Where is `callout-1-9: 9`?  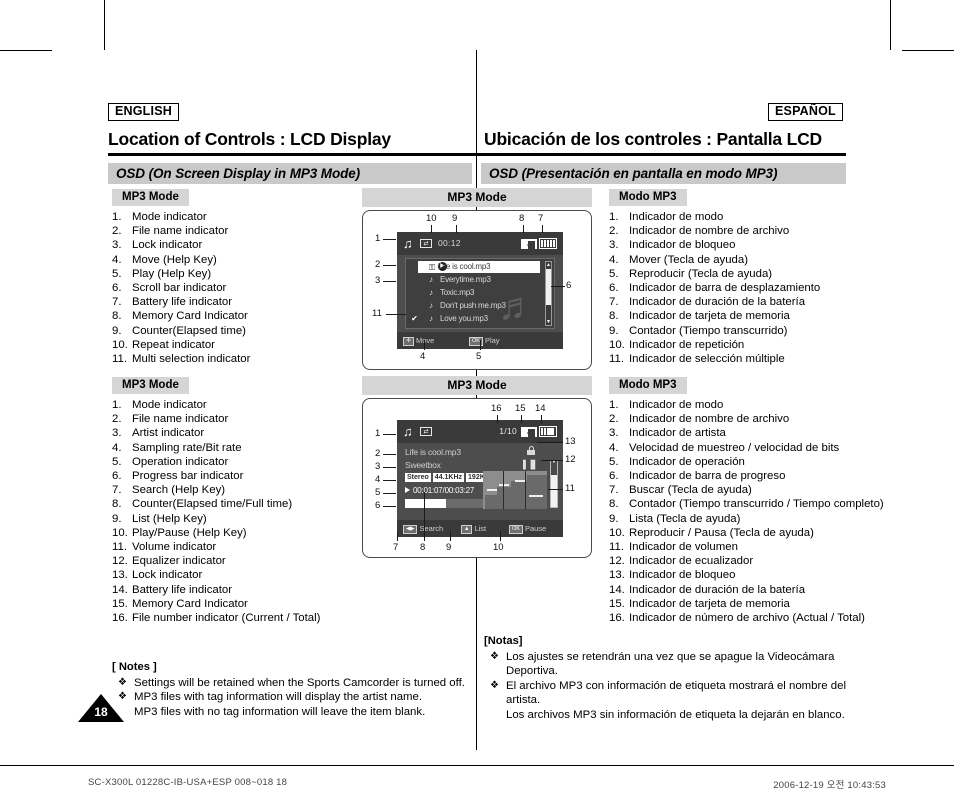
callout-1-9: 9 is located at coordinates (455, 218).